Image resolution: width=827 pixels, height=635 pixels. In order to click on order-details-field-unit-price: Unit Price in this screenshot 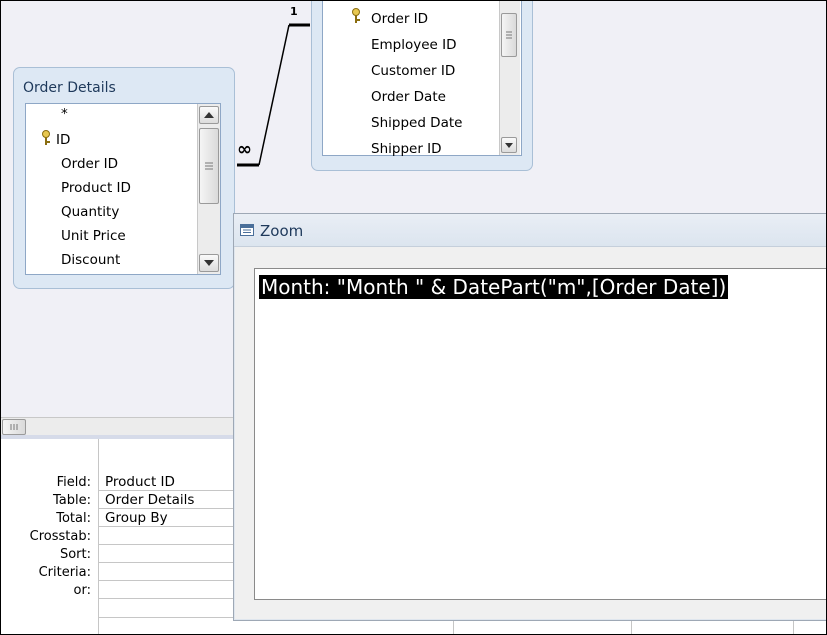, I will do `click(93, 236)`.